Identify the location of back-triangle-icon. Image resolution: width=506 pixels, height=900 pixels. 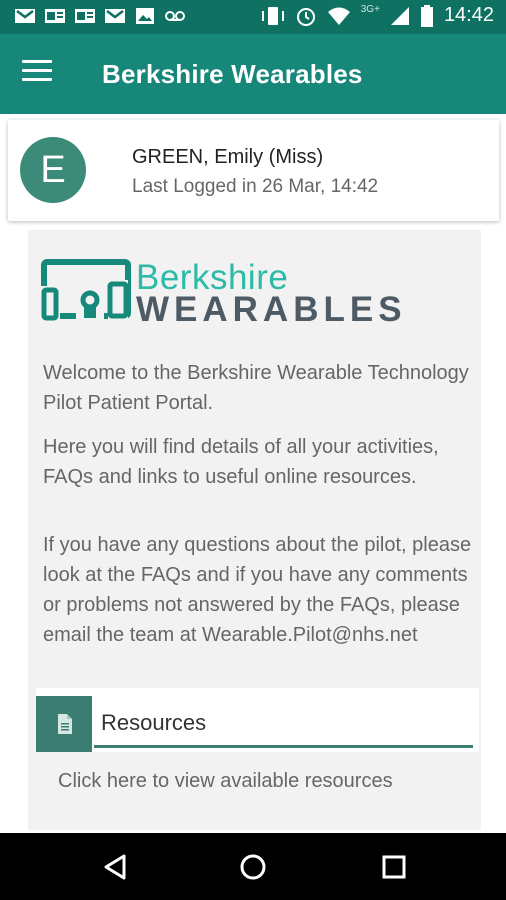
(116, 867).